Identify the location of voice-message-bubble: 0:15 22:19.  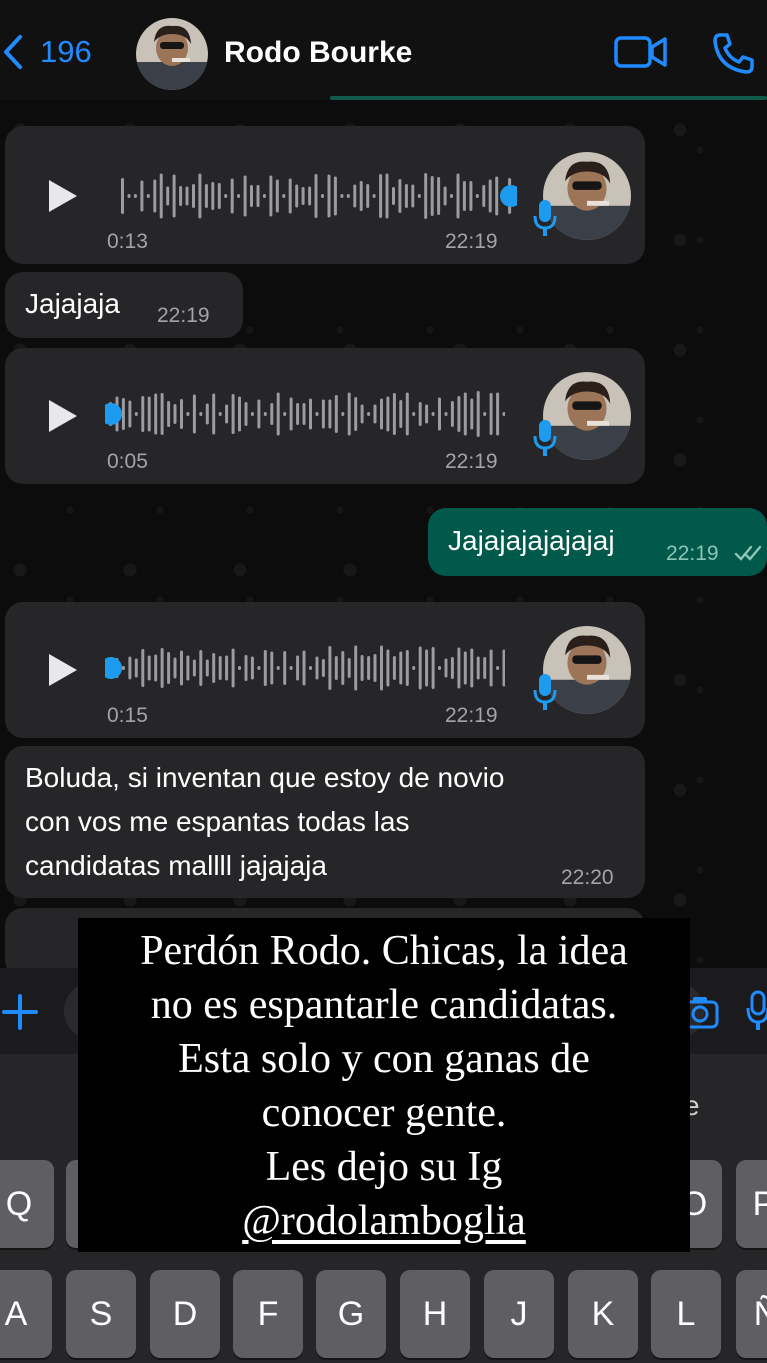
(325, 670).